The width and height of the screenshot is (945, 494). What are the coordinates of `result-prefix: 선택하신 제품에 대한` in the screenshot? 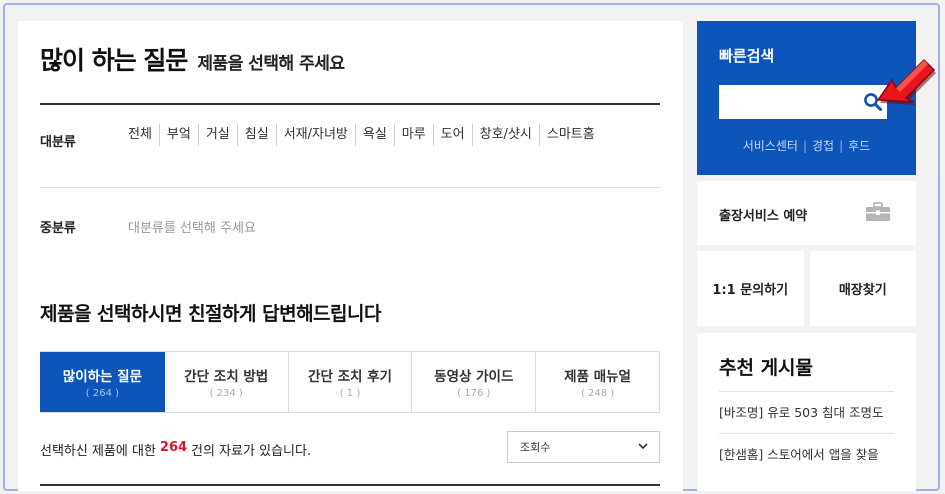 It's located at (98, 451).